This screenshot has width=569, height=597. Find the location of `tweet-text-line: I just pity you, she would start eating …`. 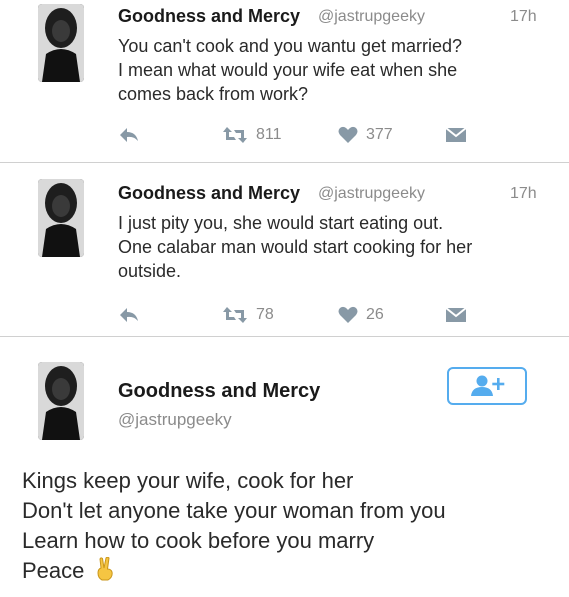

tweet-text-line: I just pity you, she would start eating … is located at coordinates (281, 223).